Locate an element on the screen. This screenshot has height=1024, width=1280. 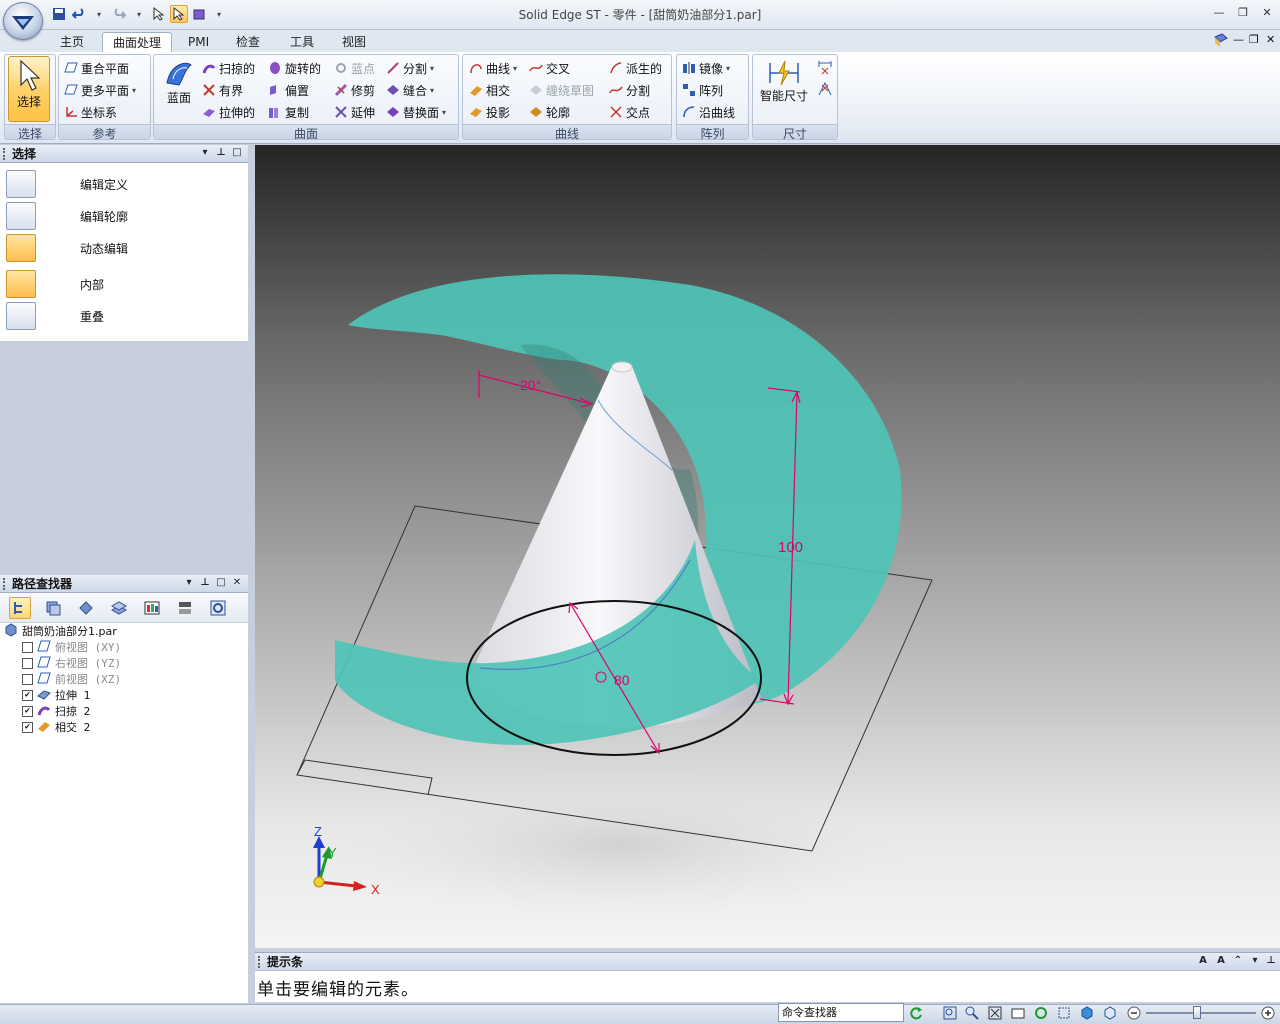
tab-home: 主页 is located at coordinates (72, 42).